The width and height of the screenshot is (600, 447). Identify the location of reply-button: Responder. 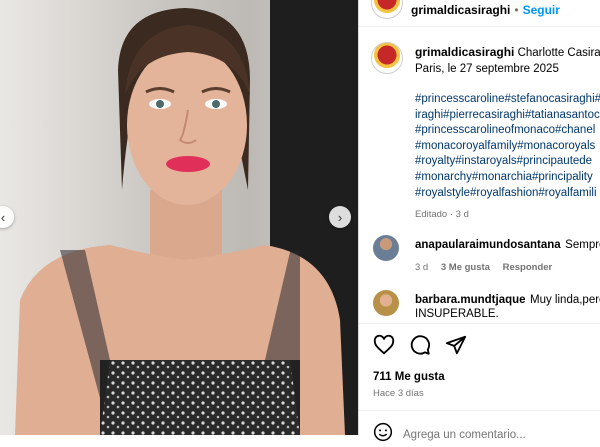
(528, 267).